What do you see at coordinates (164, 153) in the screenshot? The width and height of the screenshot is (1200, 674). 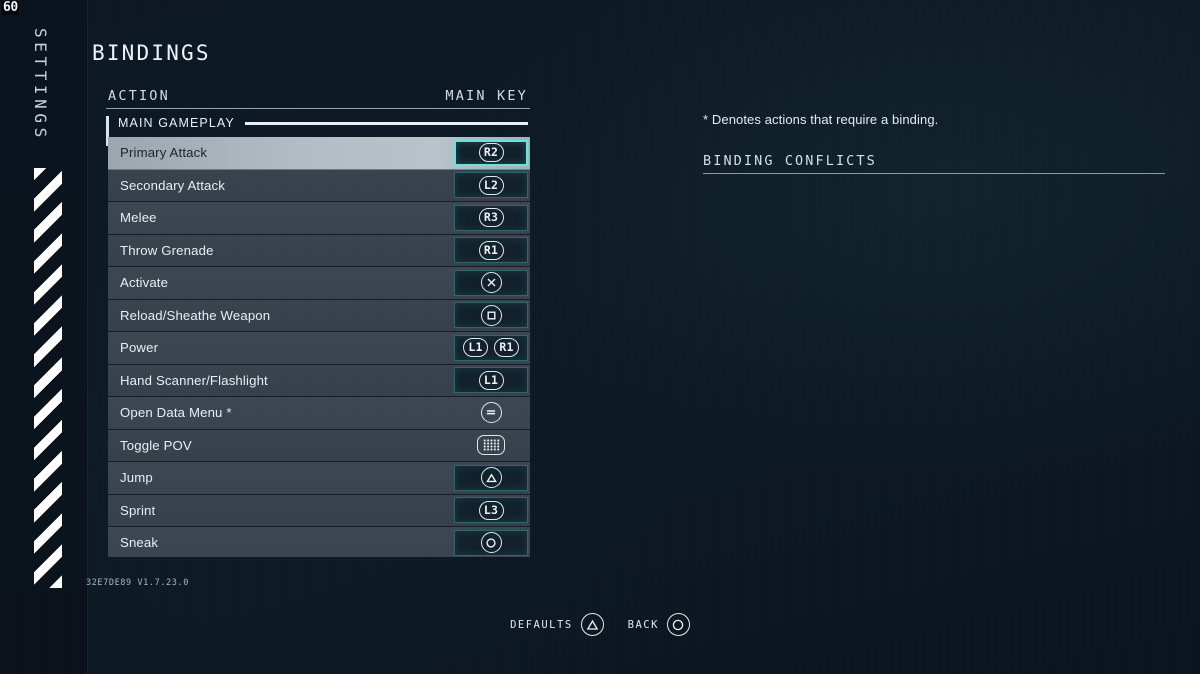 I see `binding-action-label: Primary Attack` at bounding box center [164, 153].